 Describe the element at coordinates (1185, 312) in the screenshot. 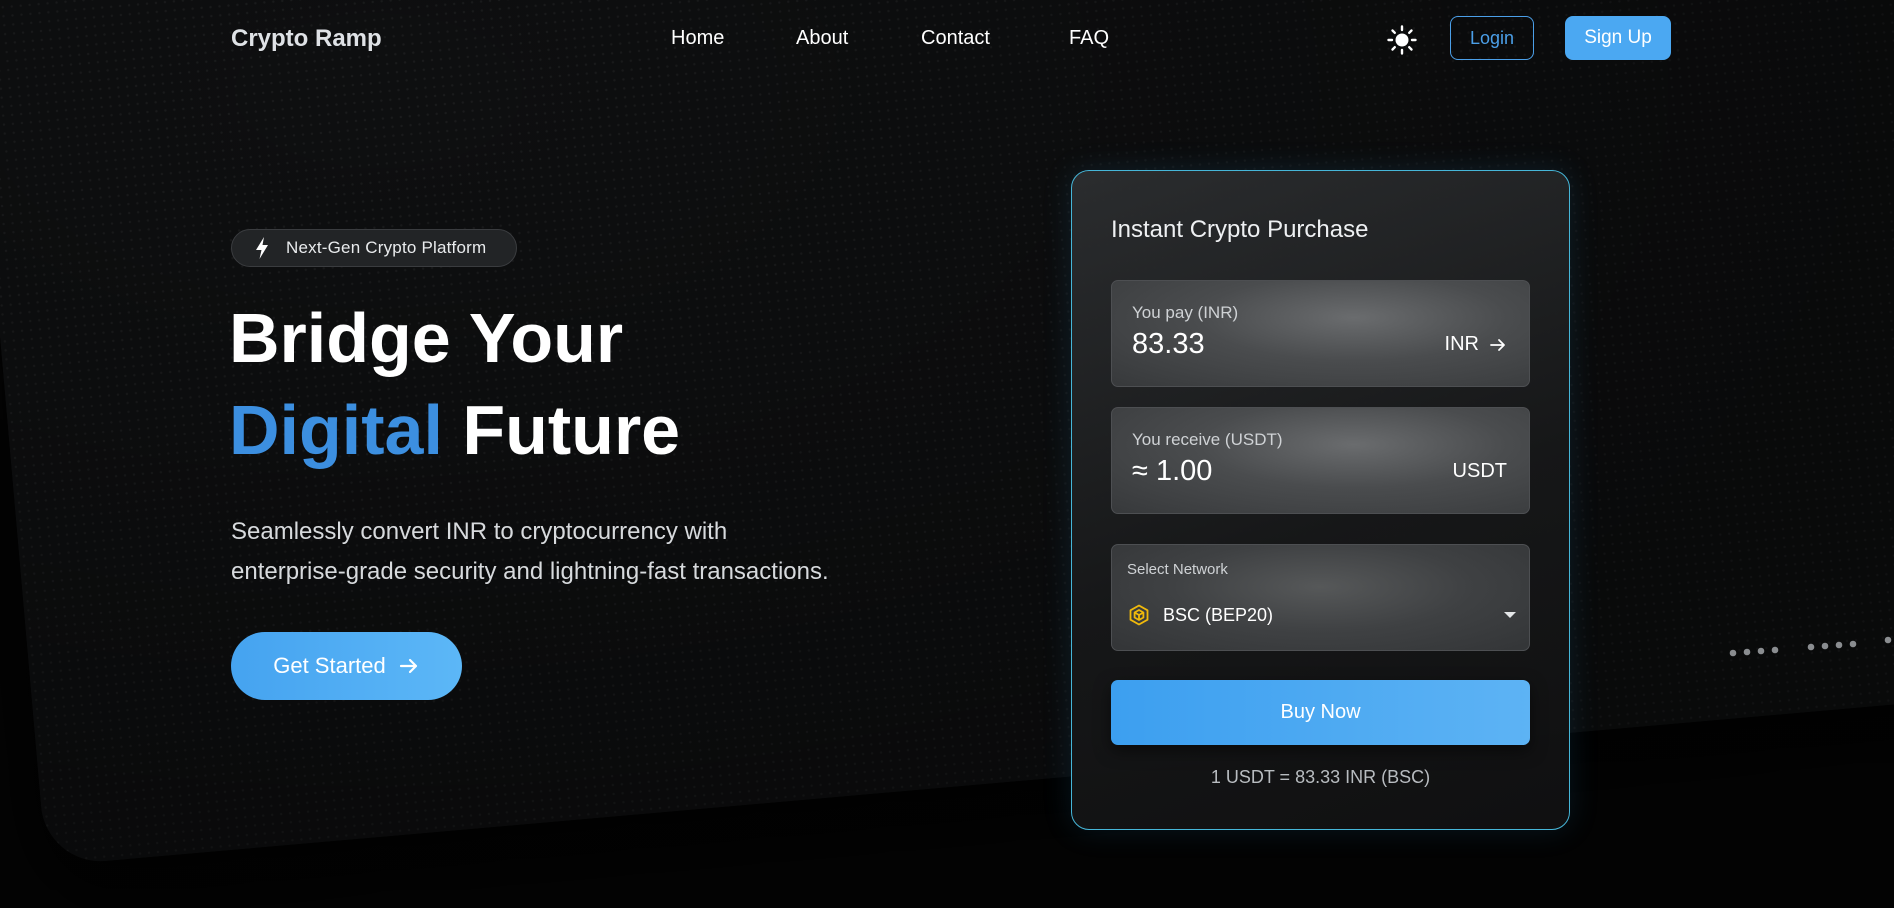

I see `pay-label: You pay (INR)` at that location.